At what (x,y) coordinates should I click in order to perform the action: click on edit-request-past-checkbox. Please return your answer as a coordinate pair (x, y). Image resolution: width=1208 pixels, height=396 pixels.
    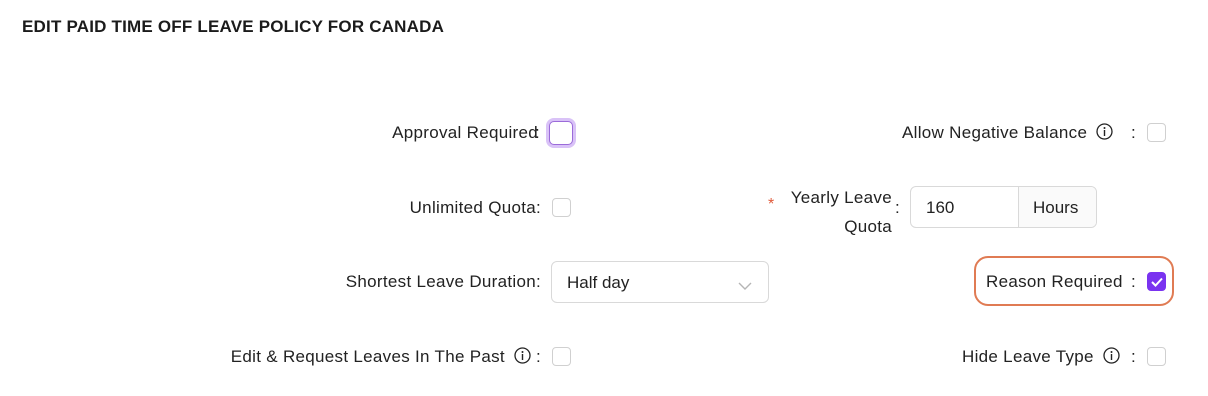
    Looking at the image, I should click on (561, 356).